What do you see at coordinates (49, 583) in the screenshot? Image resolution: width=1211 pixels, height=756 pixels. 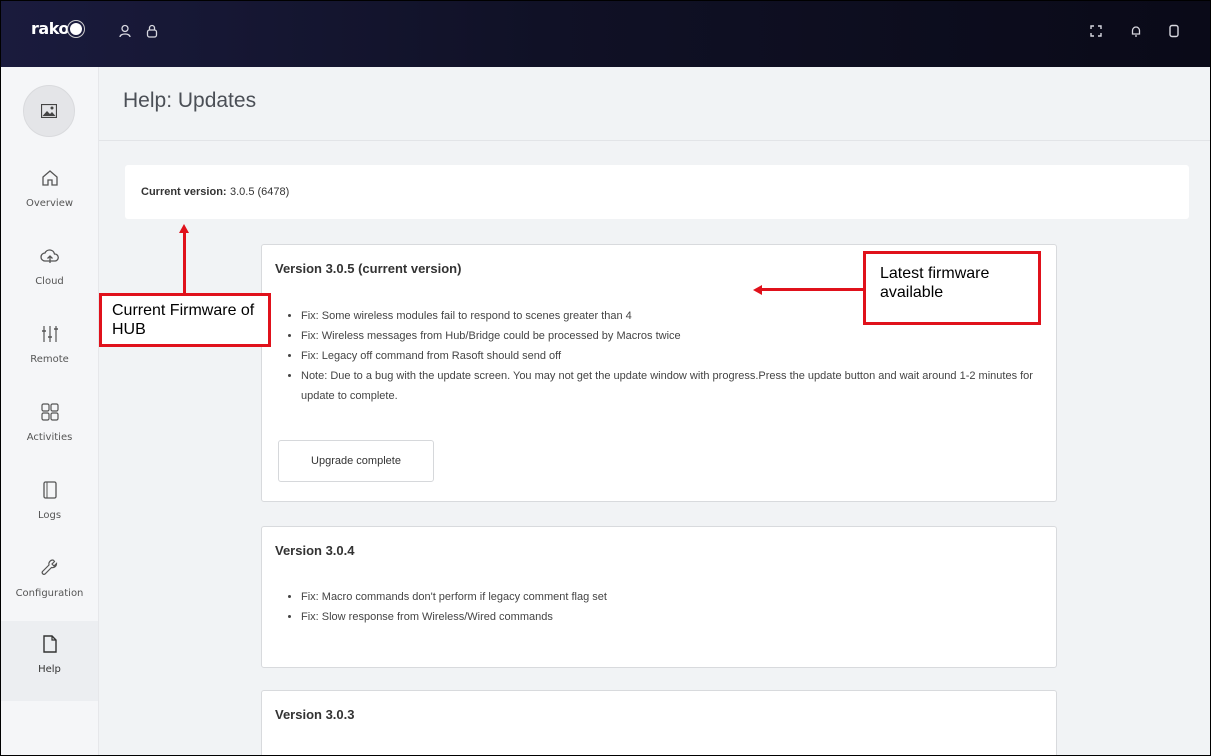 I see `sidebar-item-configuration: Configuration` at bounding box center [49, 583].